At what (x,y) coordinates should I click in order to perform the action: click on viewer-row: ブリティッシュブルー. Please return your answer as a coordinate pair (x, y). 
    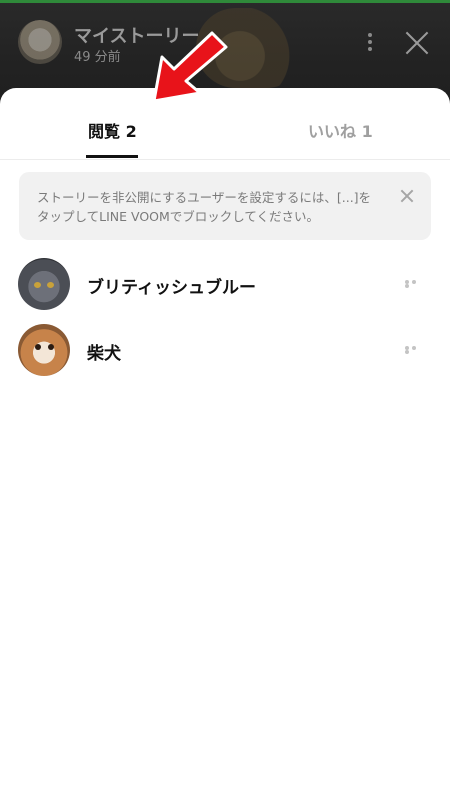
    Looking at the image, I should click on (225, 287).